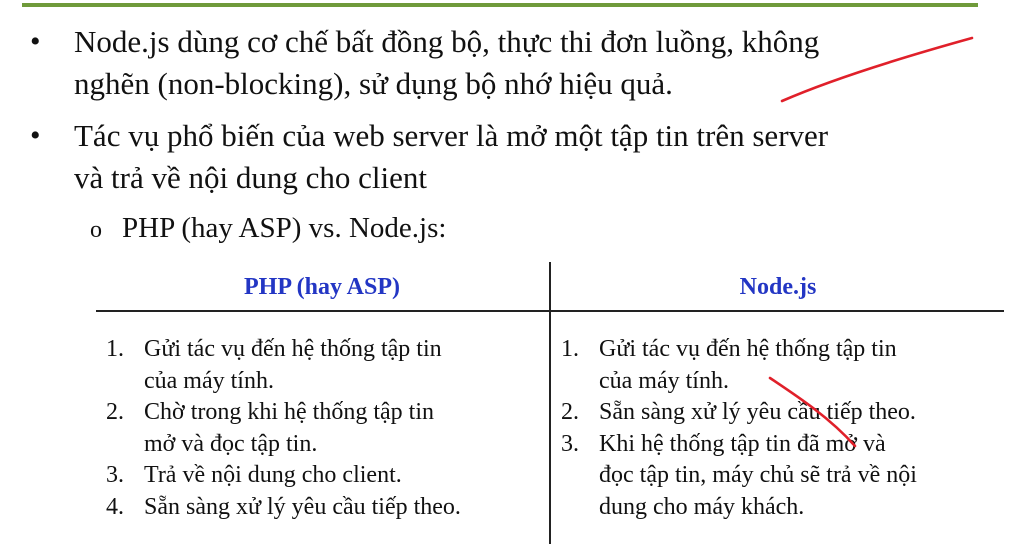 The width and height of the screenshot is (1022, 558). Describe the element at coordinates (321, 287) in the screenshot. I see `table-header-php: PHP (hay ASP)` at that location.